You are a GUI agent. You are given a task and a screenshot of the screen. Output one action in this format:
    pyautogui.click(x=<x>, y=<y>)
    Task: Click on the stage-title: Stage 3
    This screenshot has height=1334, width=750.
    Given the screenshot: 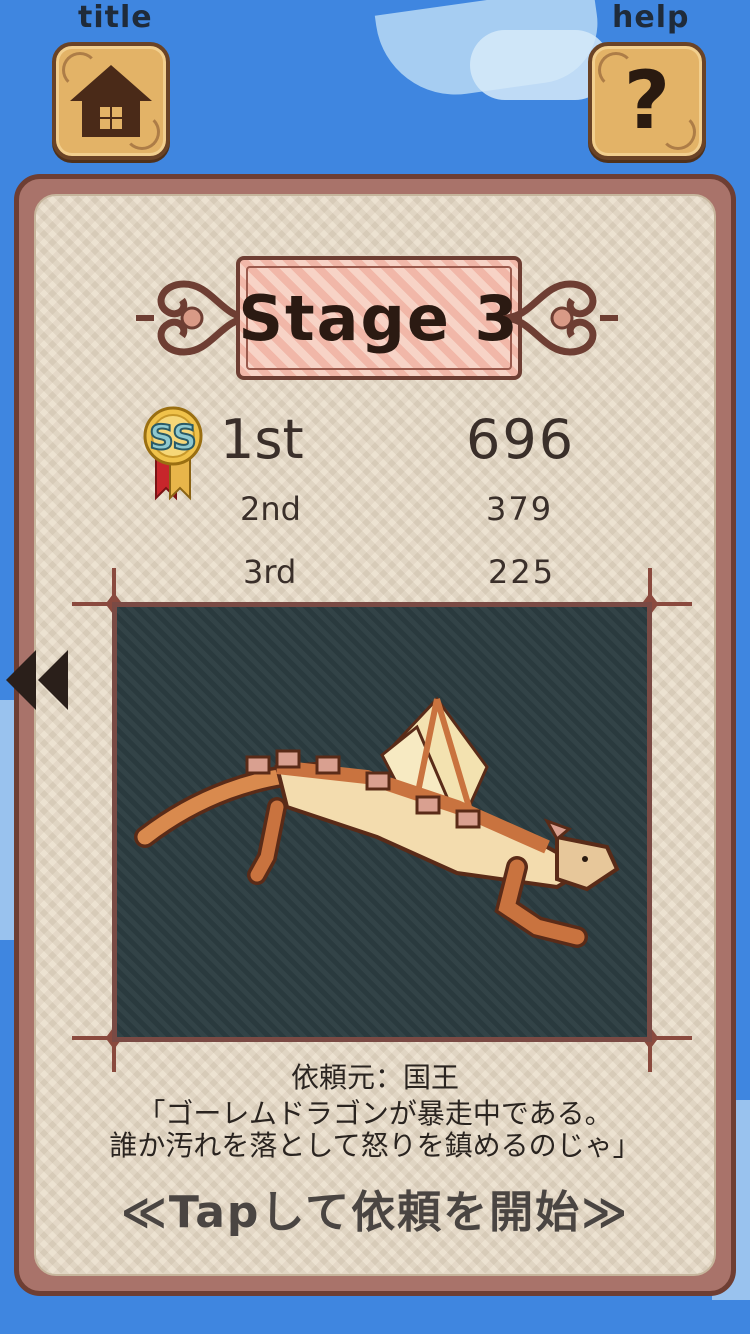 What is the action you would take?
    pyautogui.click(x=379, y=318)
    